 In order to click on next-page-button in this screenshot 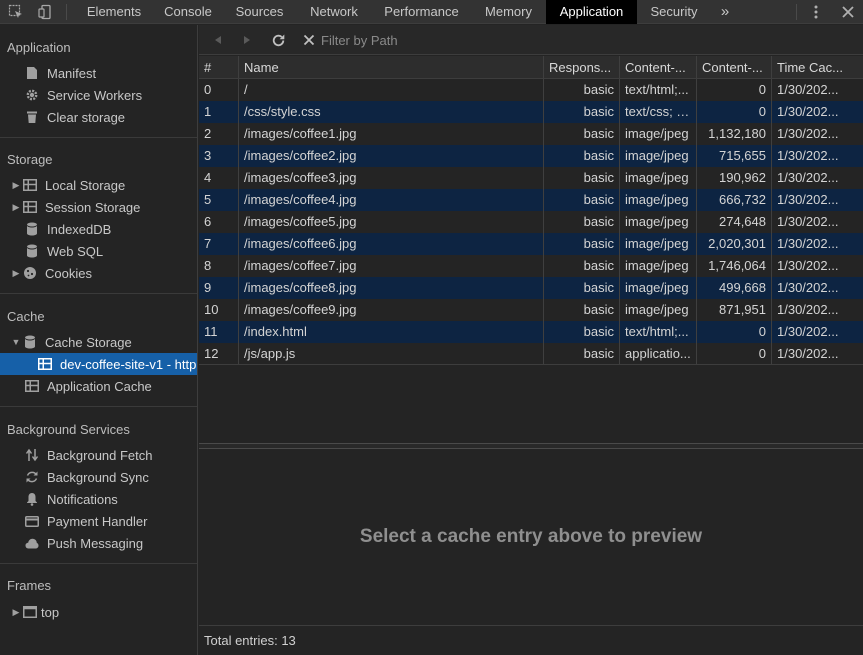, I will do `click(247, 40)`.